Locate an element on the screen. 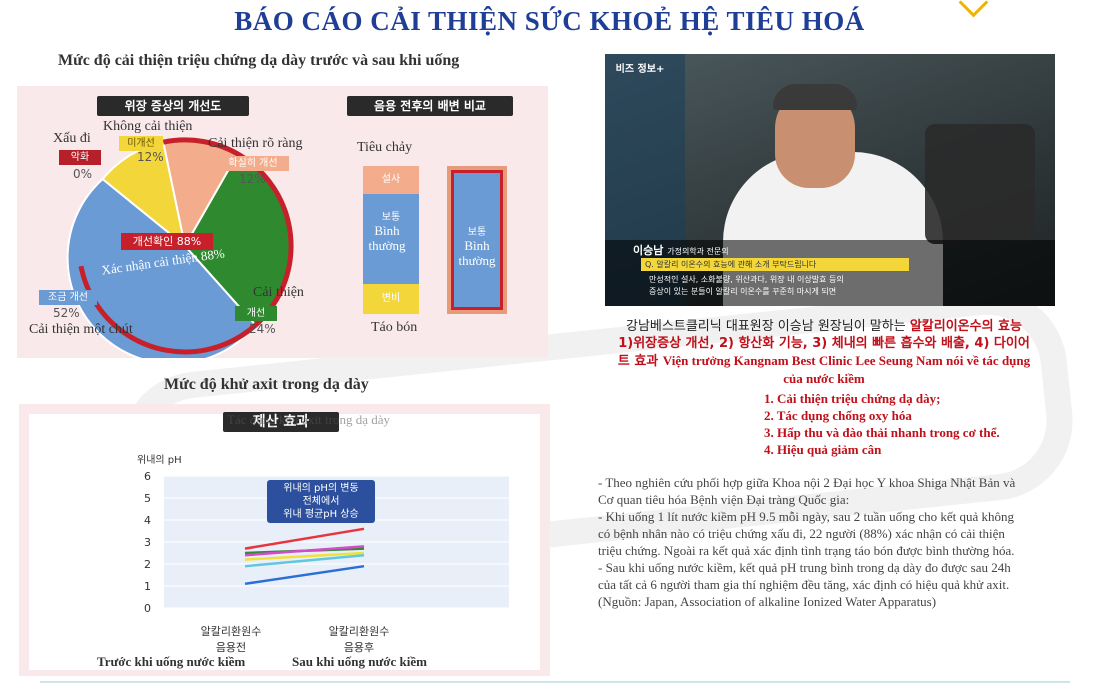 The image size is (1099, 684). caption-line-1: 강남베스트클리닉 대표원장 이승남 원장님이 말하는 is located at coordinates (768, 326).